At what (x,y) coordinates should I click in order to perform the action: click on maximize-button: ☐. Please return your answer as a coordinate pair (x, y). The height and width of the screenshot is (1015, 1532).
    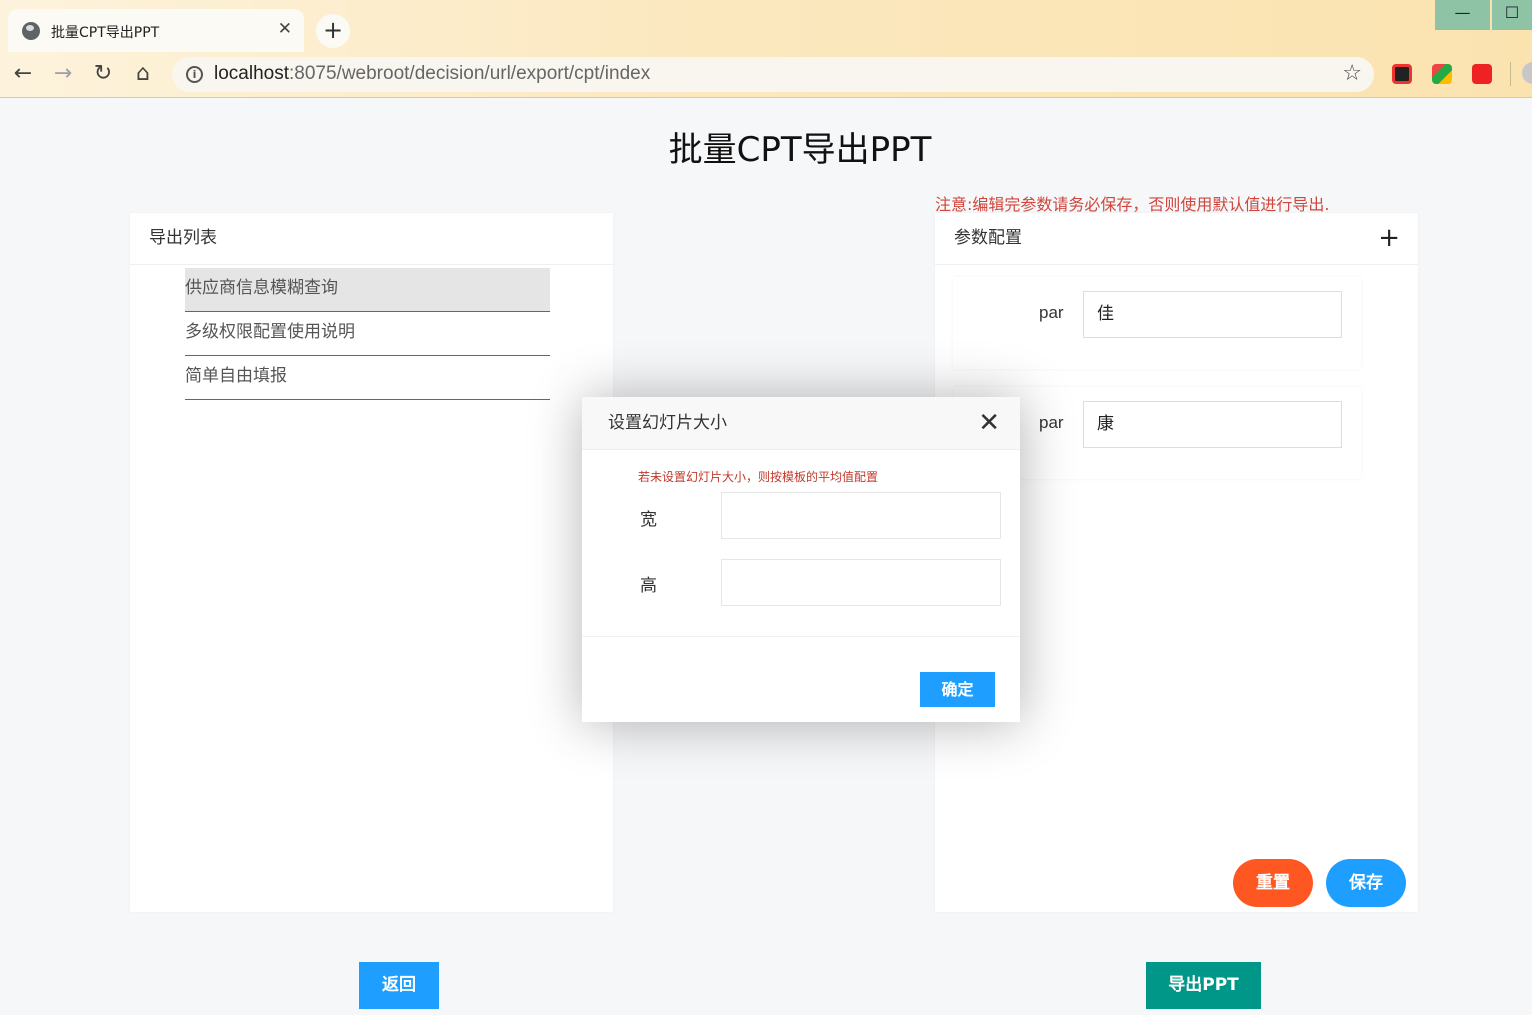
    Looking at the image, I should click on (1512, 15).